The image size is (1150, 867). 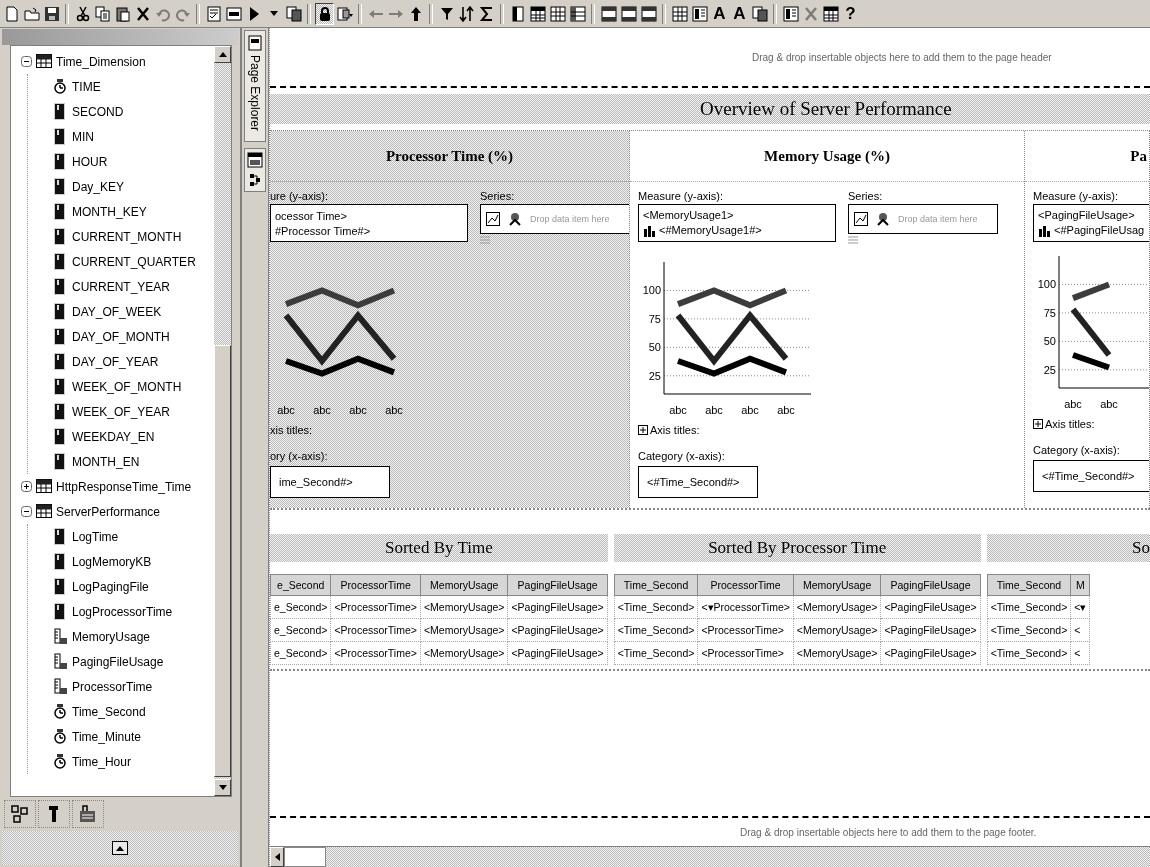 What do you see at coordinates (60, 661) in the screenshot?
I see `measure-icon` at bounding box center [60, 661].